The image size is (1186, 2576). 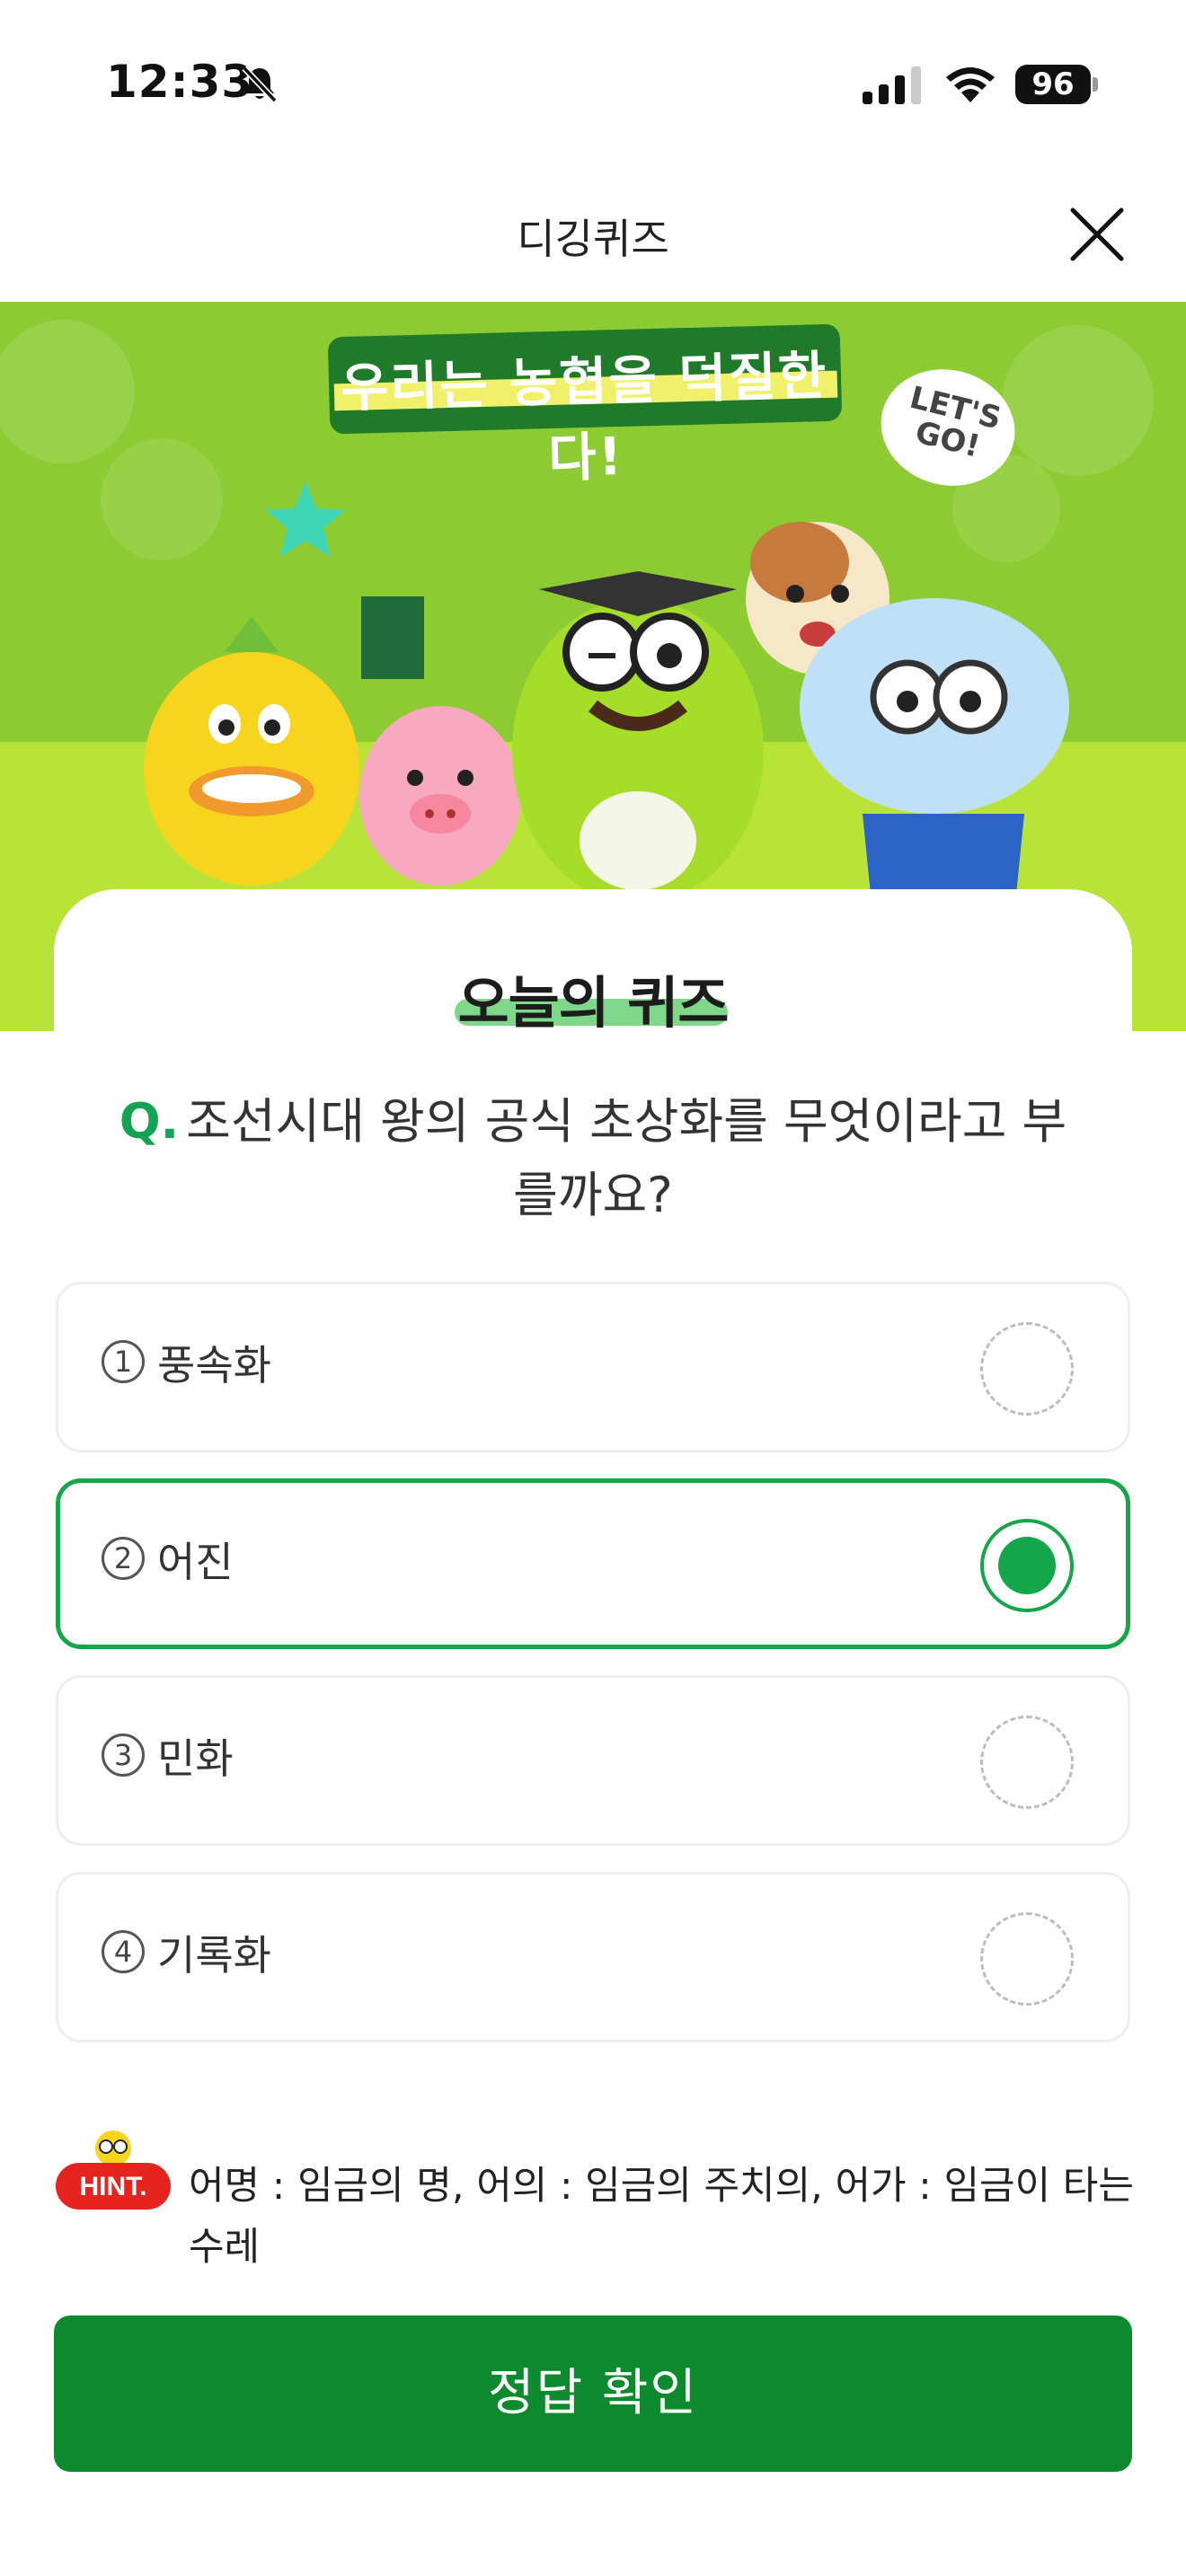 I want to click on check-answer-button: 정답 확인, so click(x=593, y=2394).